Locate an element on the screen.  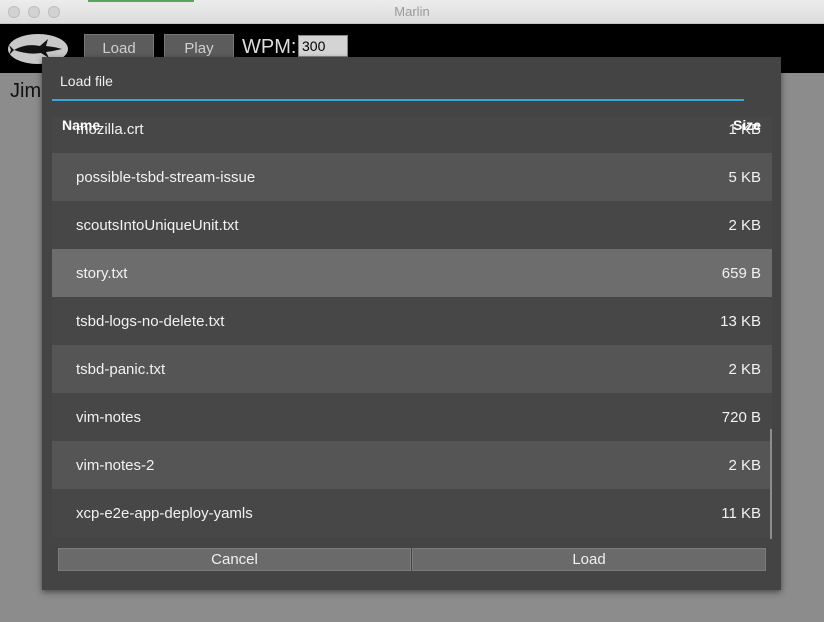
file-size: 659 B is located at coordinates (741, 273).